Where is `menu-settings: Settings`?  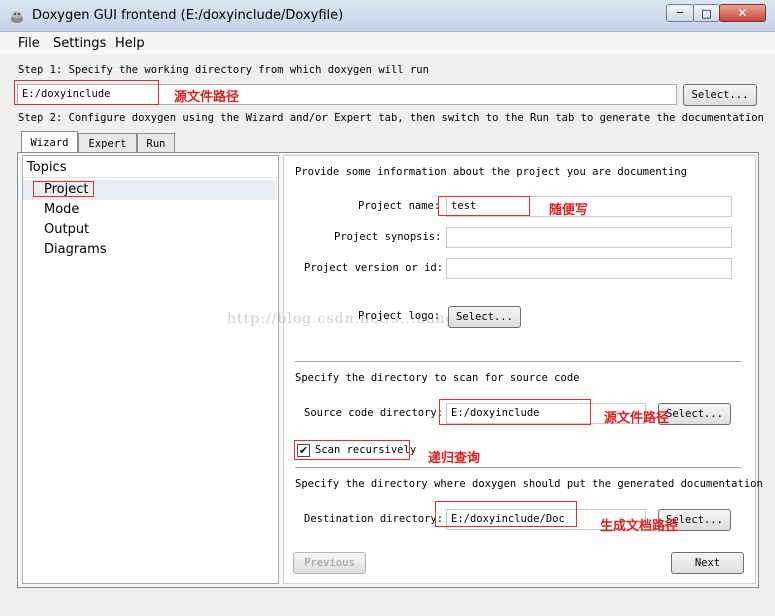 menu-settings: Settings is located at coordinates (79, 43).